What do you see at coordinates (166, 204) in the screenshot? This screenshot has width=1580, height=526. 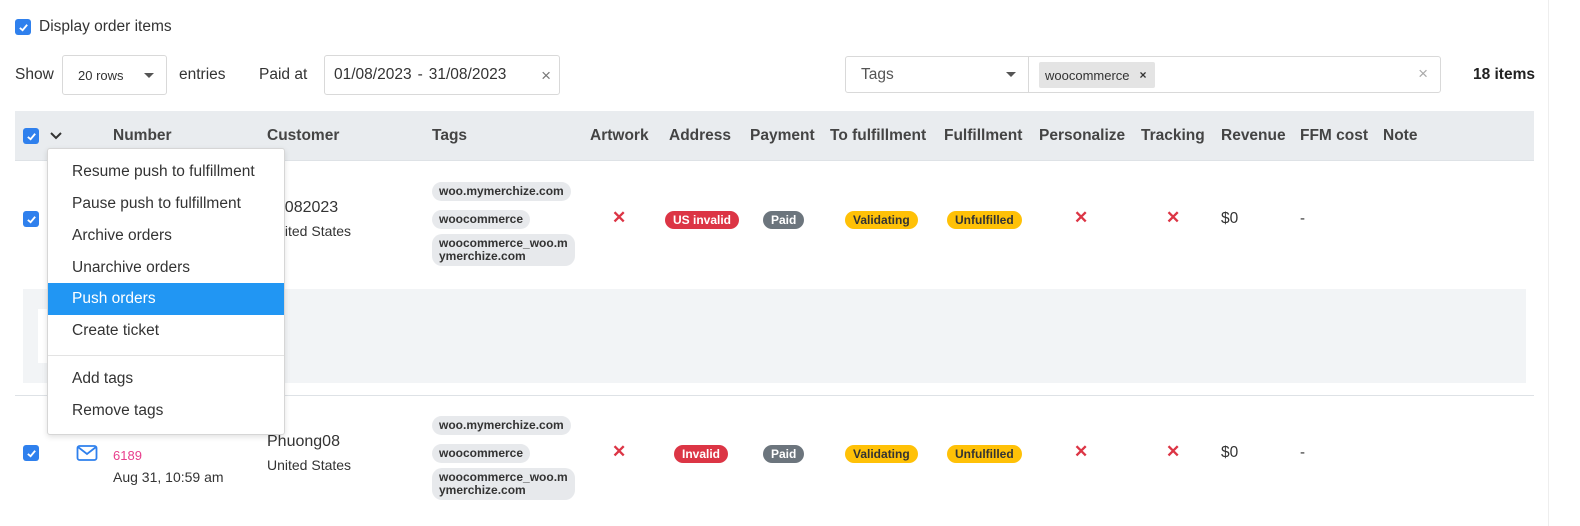 I see `menu-item-pause-push: Pause push to fulfillment` at bounding box center [166, 204].